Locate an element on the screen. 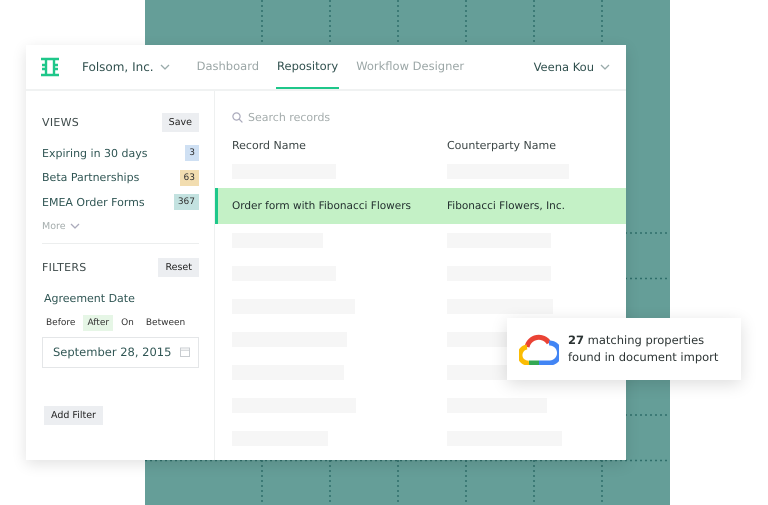 This screenshot has width=768, height=505. user-menu: Veena Kou is located at coordinates (572, 67).